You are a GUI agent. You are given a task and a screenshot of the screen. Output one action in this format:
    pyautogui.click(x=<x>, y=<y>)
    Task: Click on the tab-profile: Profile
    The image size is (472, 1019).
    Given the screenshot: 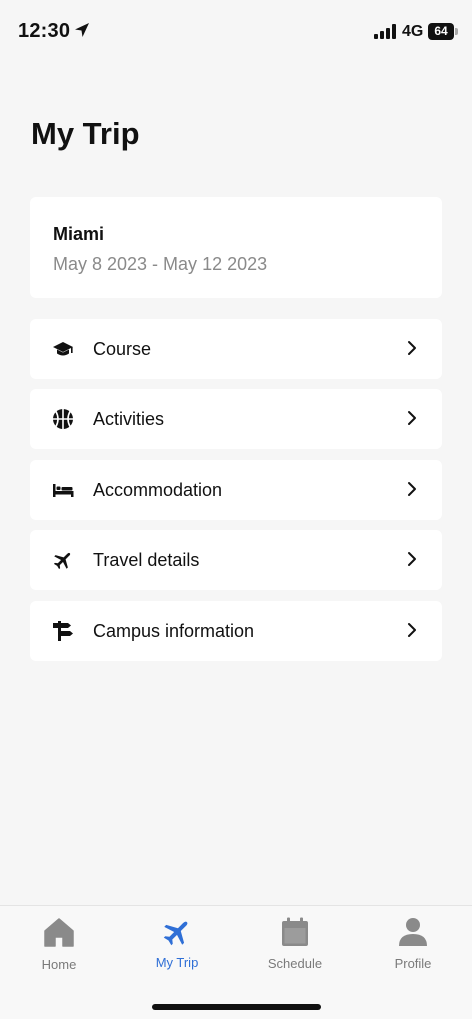 What is the action you would take?
    pyautogui.click(x=413, y=946)
    